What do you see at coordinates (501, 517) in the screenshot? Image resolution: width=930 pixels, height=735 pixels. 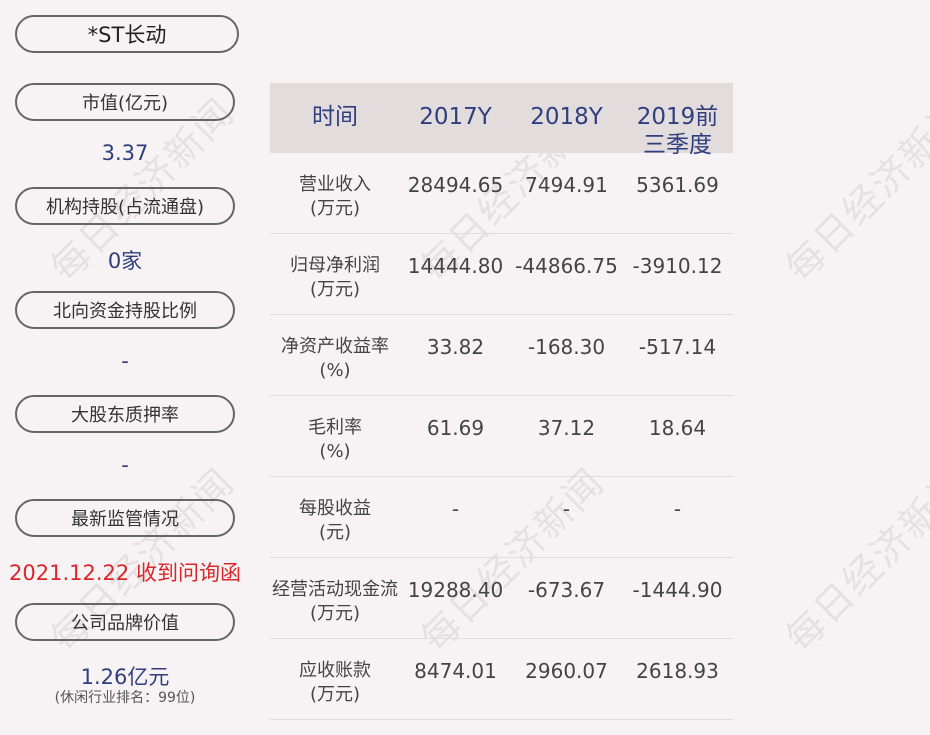 I see `table-row: 每股收益 (元) - - -` at bounding box center [501, 517].